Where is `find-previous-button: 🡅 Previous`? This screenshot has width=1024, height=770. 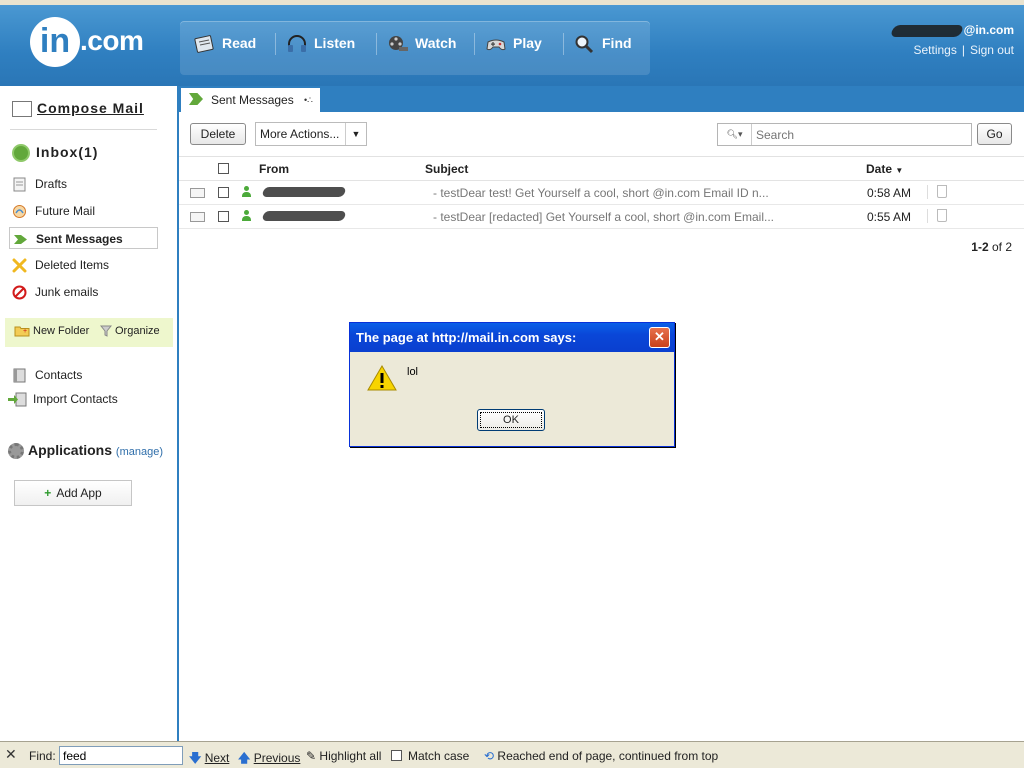 find-previous-button: 🡅 Previous is located at coordinates (269, 759).